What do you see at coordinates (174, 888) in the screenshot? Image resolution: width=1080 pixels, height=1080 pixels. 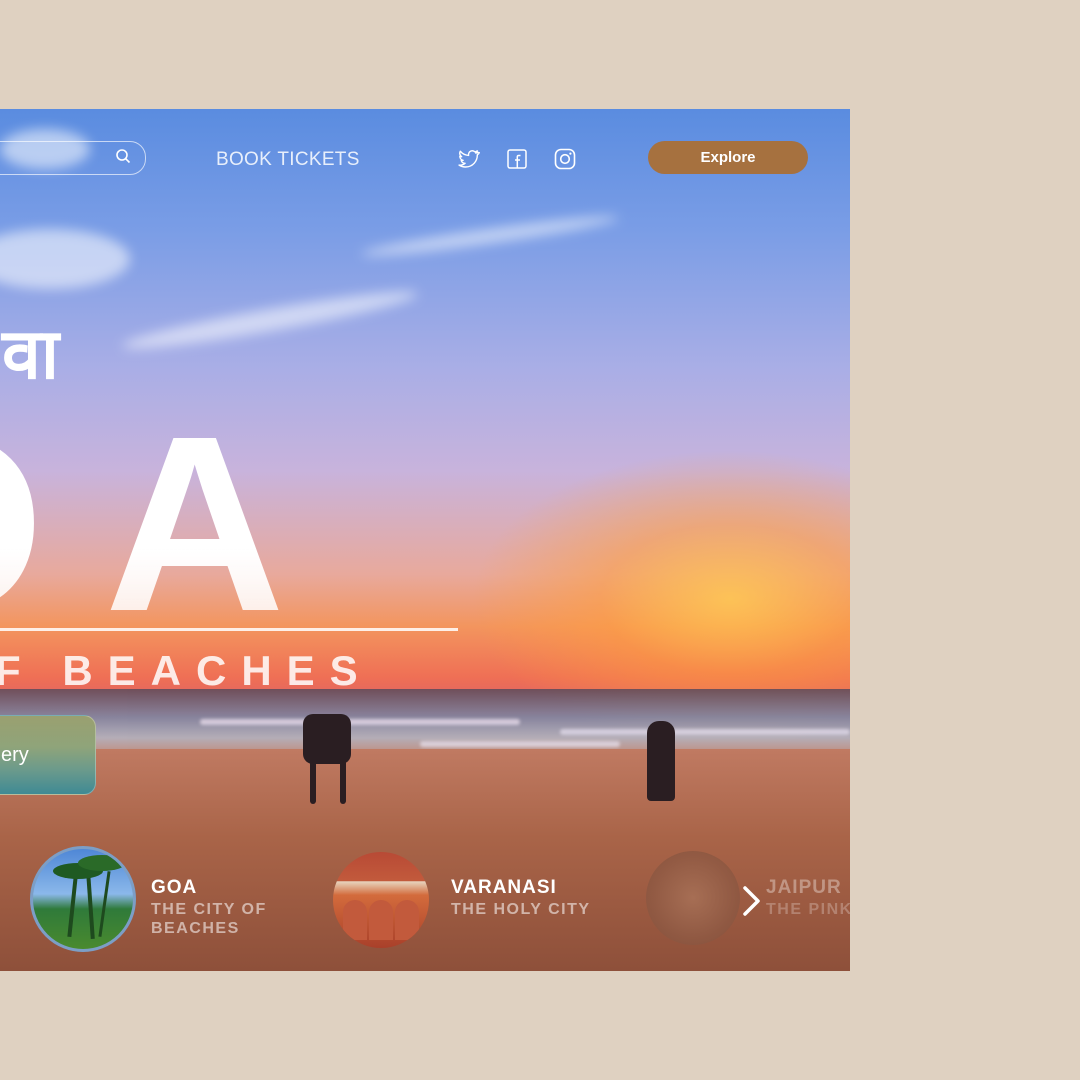 I see `destination-title-goa: GOA` at bounding box center [174, 888].